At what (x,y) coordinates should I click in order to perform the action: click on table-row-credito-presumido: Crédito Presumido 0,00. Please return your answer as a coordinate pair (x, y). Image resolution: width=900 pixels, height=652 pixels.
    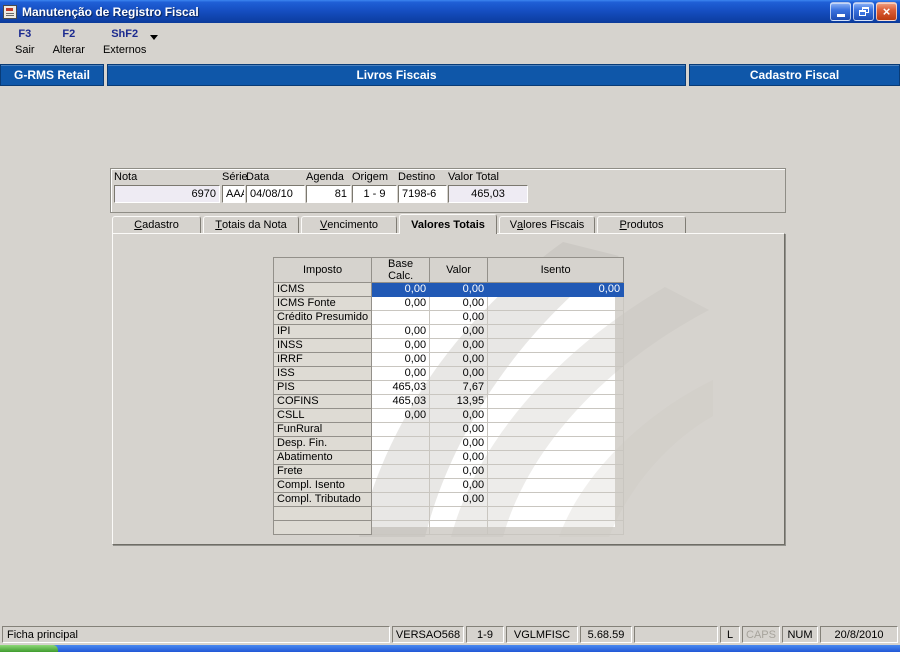
    Looking at the image, I should click on (448, 317).